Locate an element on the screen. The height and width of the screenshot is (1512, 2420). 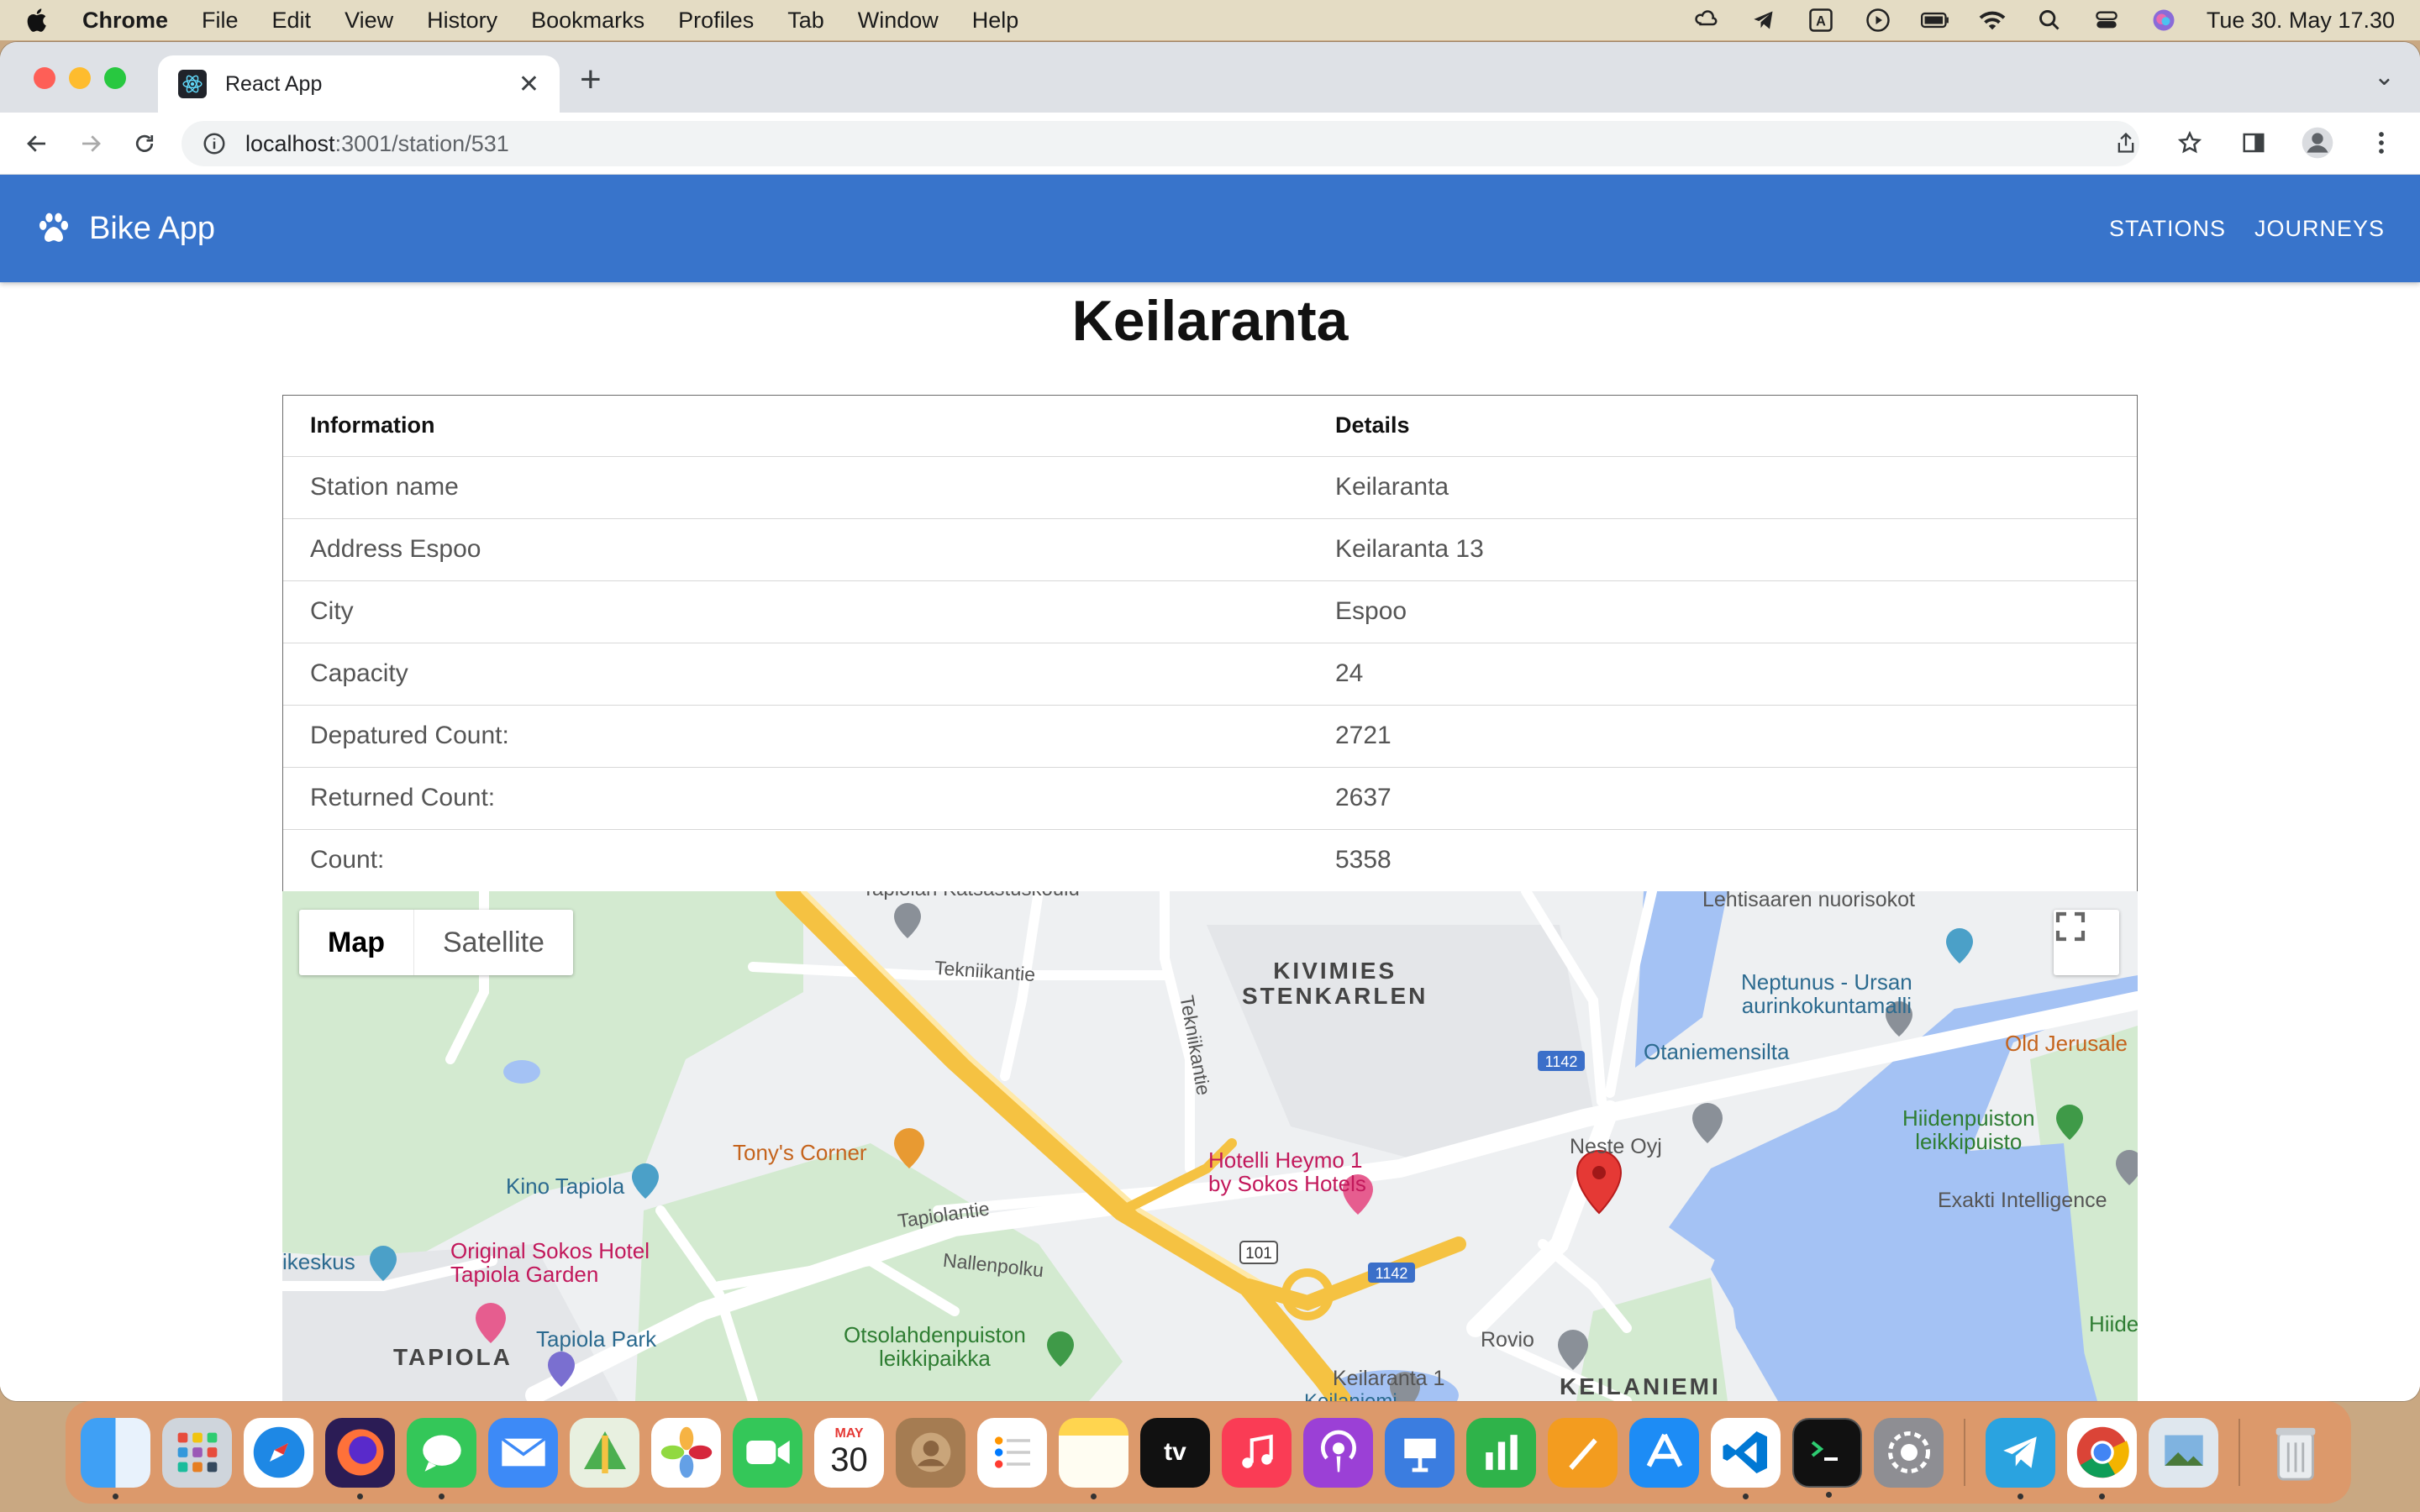
finder-icon is located at coordinates (116, 1458).